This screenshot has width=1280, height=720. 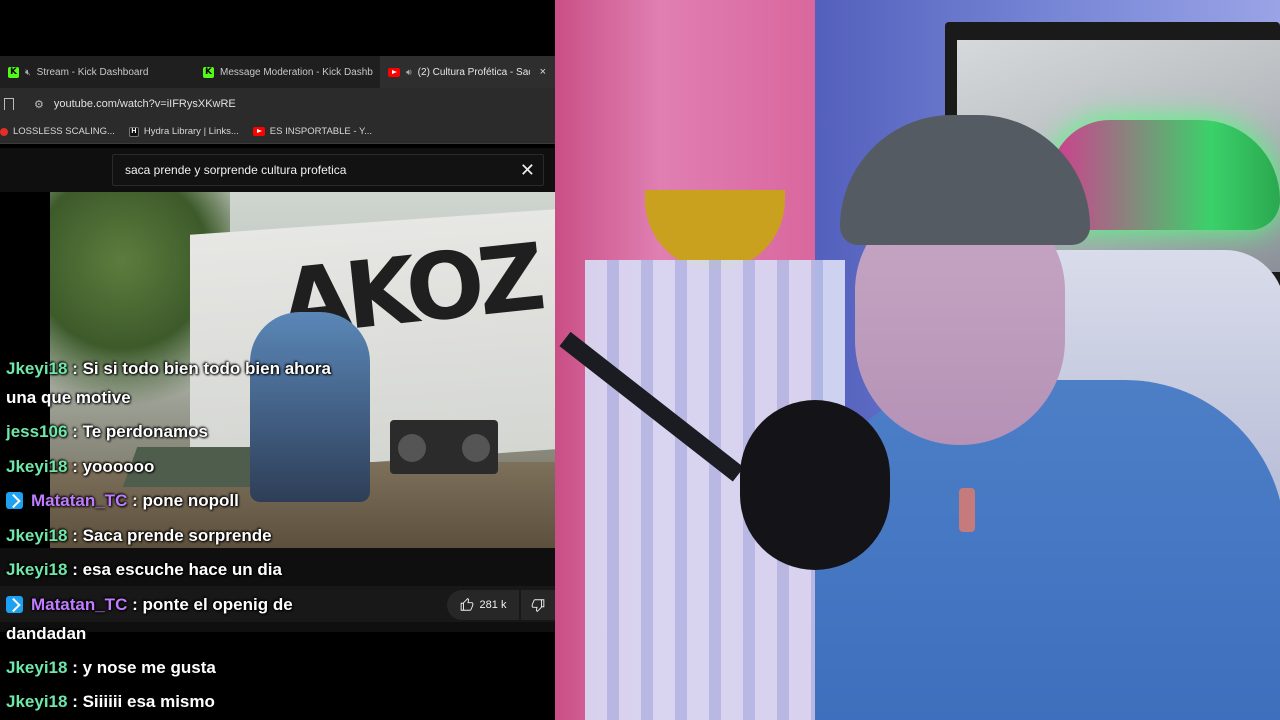 I want to click on necklace-pendant, so click(x=967, y=510).